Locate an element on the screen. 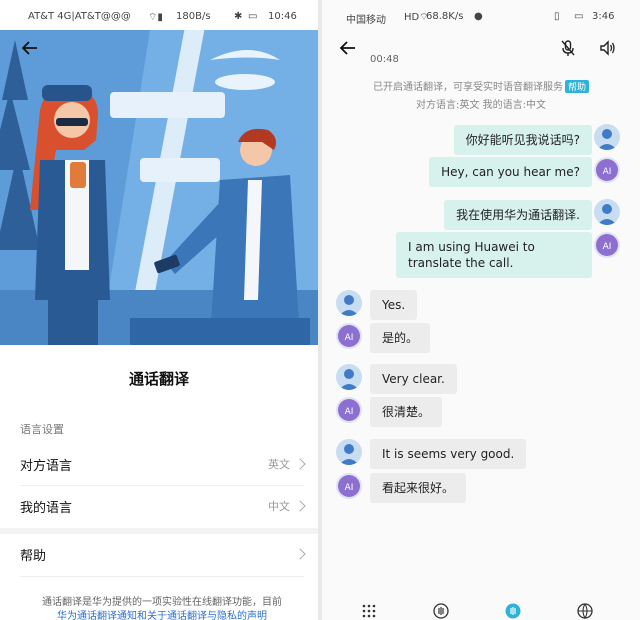 The image size is (640, 620). message-bubble: 你好能听见我说话吗? is located at coordinates (522, 140).